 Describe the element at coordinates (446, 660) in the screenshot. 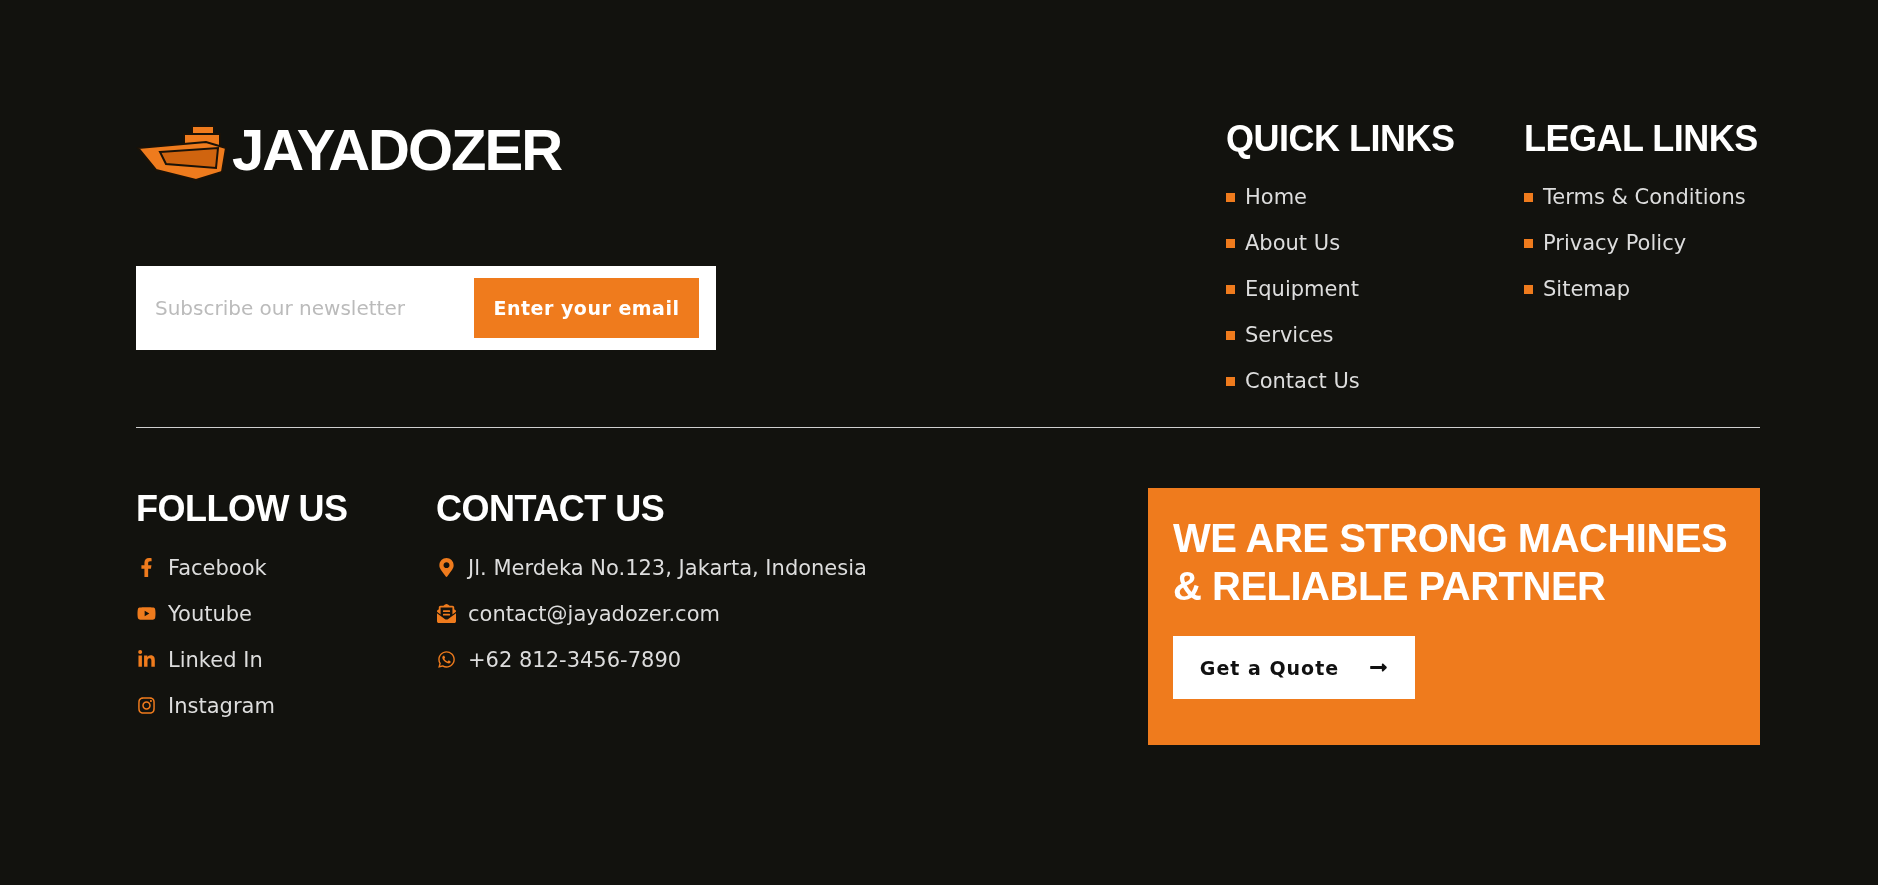

I see `phone-chat-icon` at that location.